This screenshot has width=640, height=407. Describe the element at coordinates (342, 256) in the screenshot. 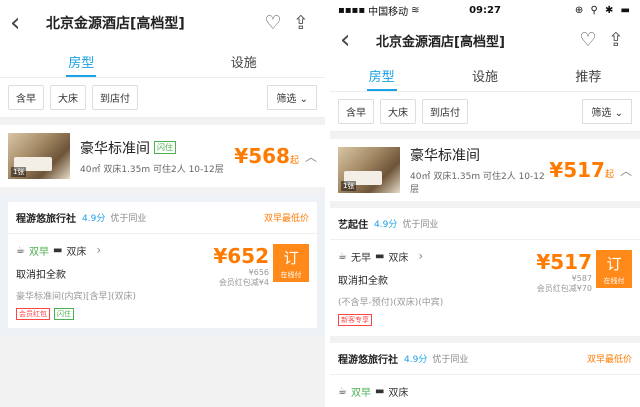

I see `no-breakfast-icon: ☕` at that location.